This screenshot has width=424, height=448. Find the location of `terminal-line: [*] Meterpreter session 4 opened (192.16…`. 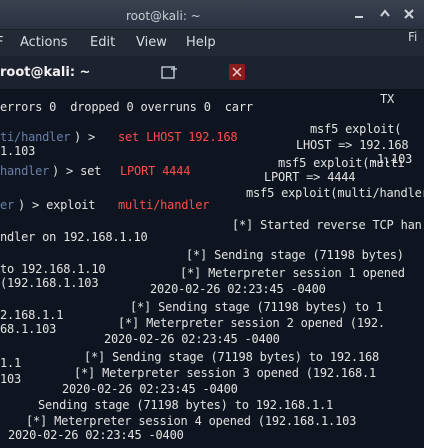

terminal-line: [*] Meterpreter session 4 opened (192.16… is located at coordinates (191, 421).